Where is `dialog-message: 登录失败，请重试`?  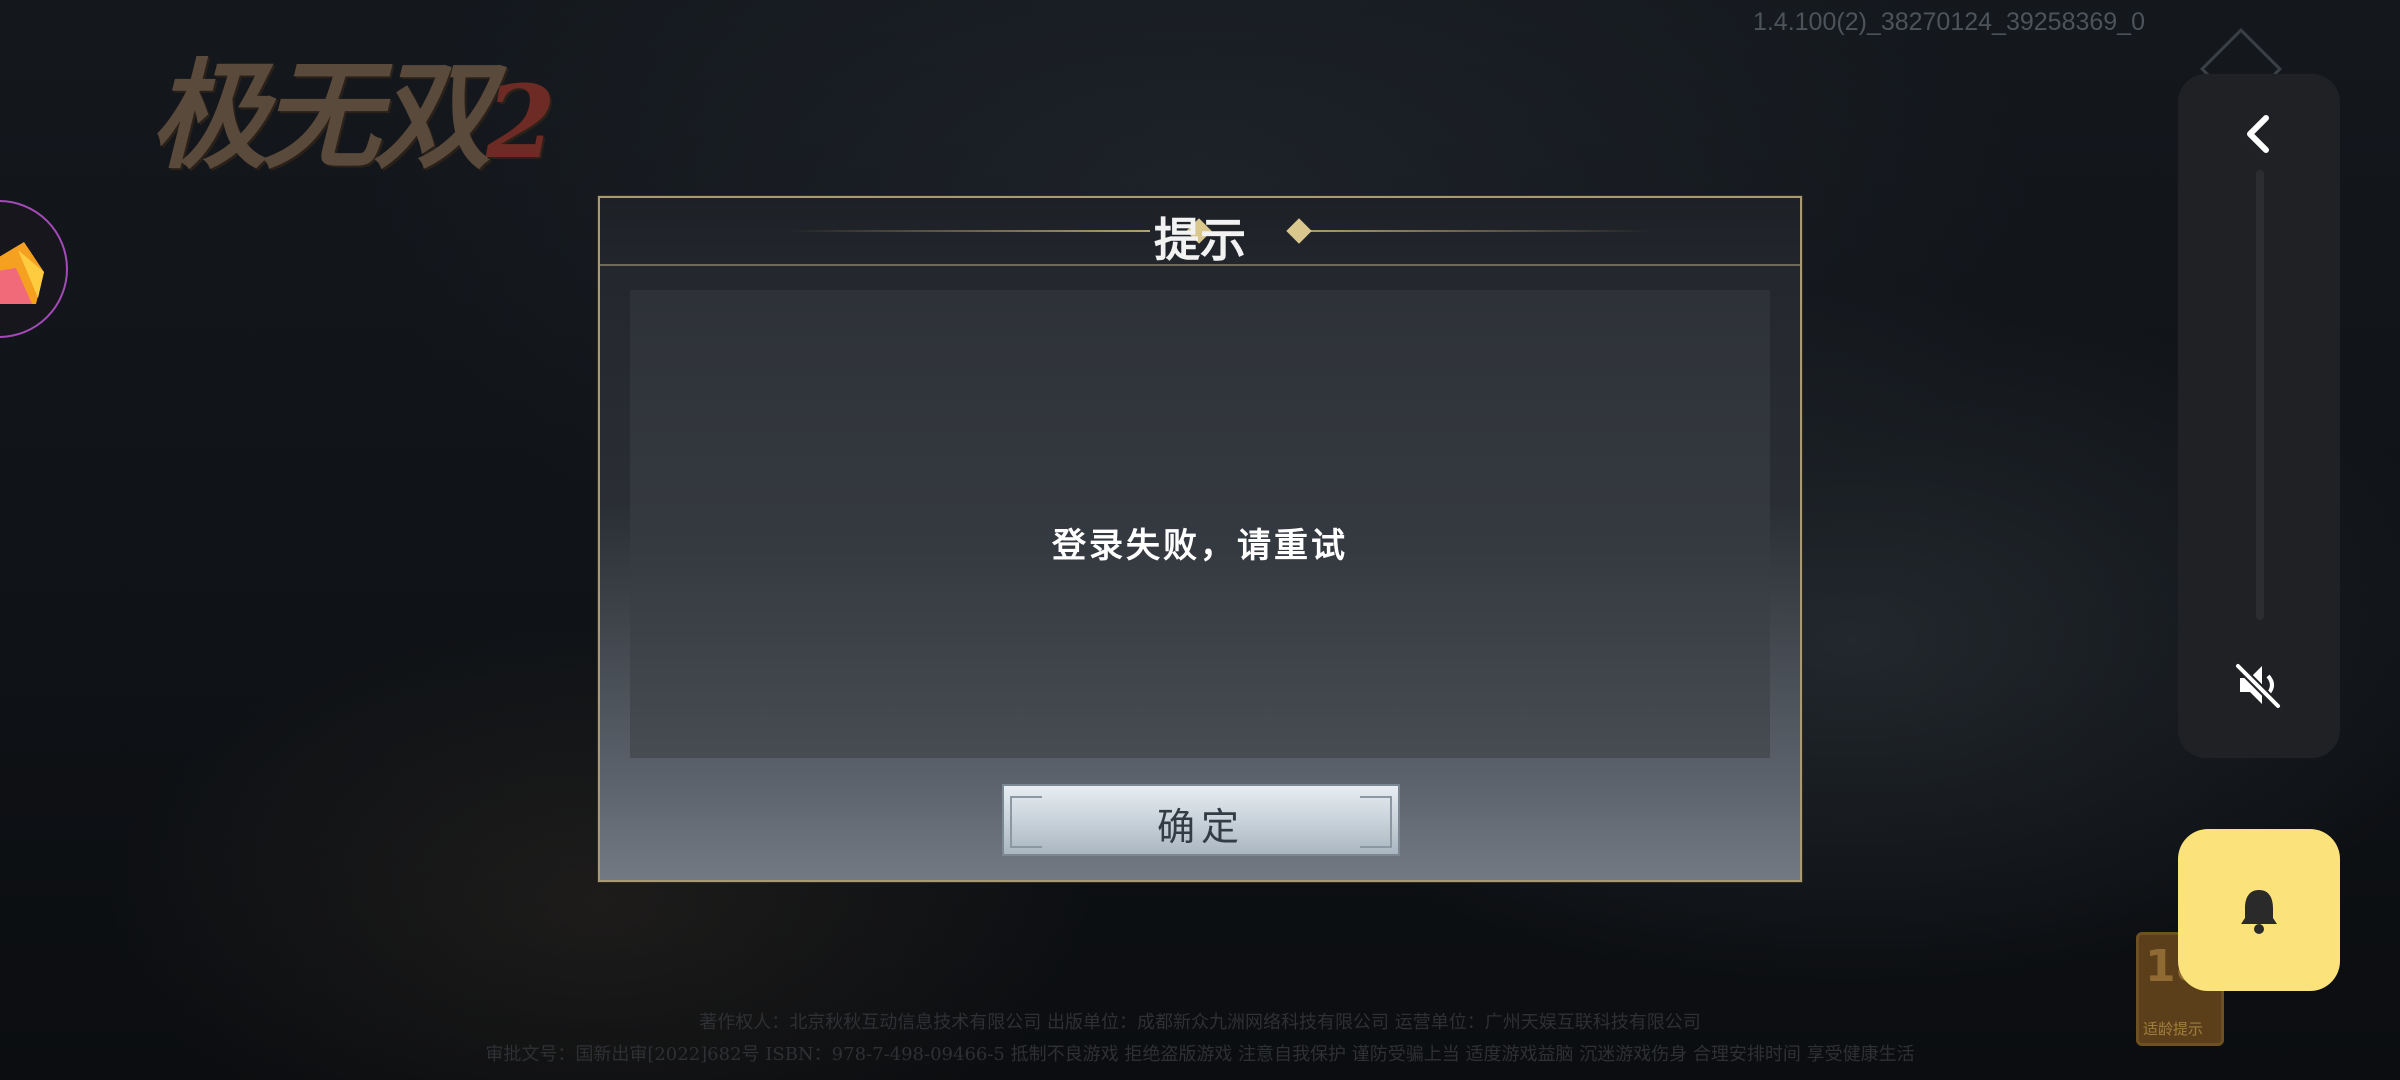
dialog-message: 登录失败，请重试 is located at coordinates (1200, 546).